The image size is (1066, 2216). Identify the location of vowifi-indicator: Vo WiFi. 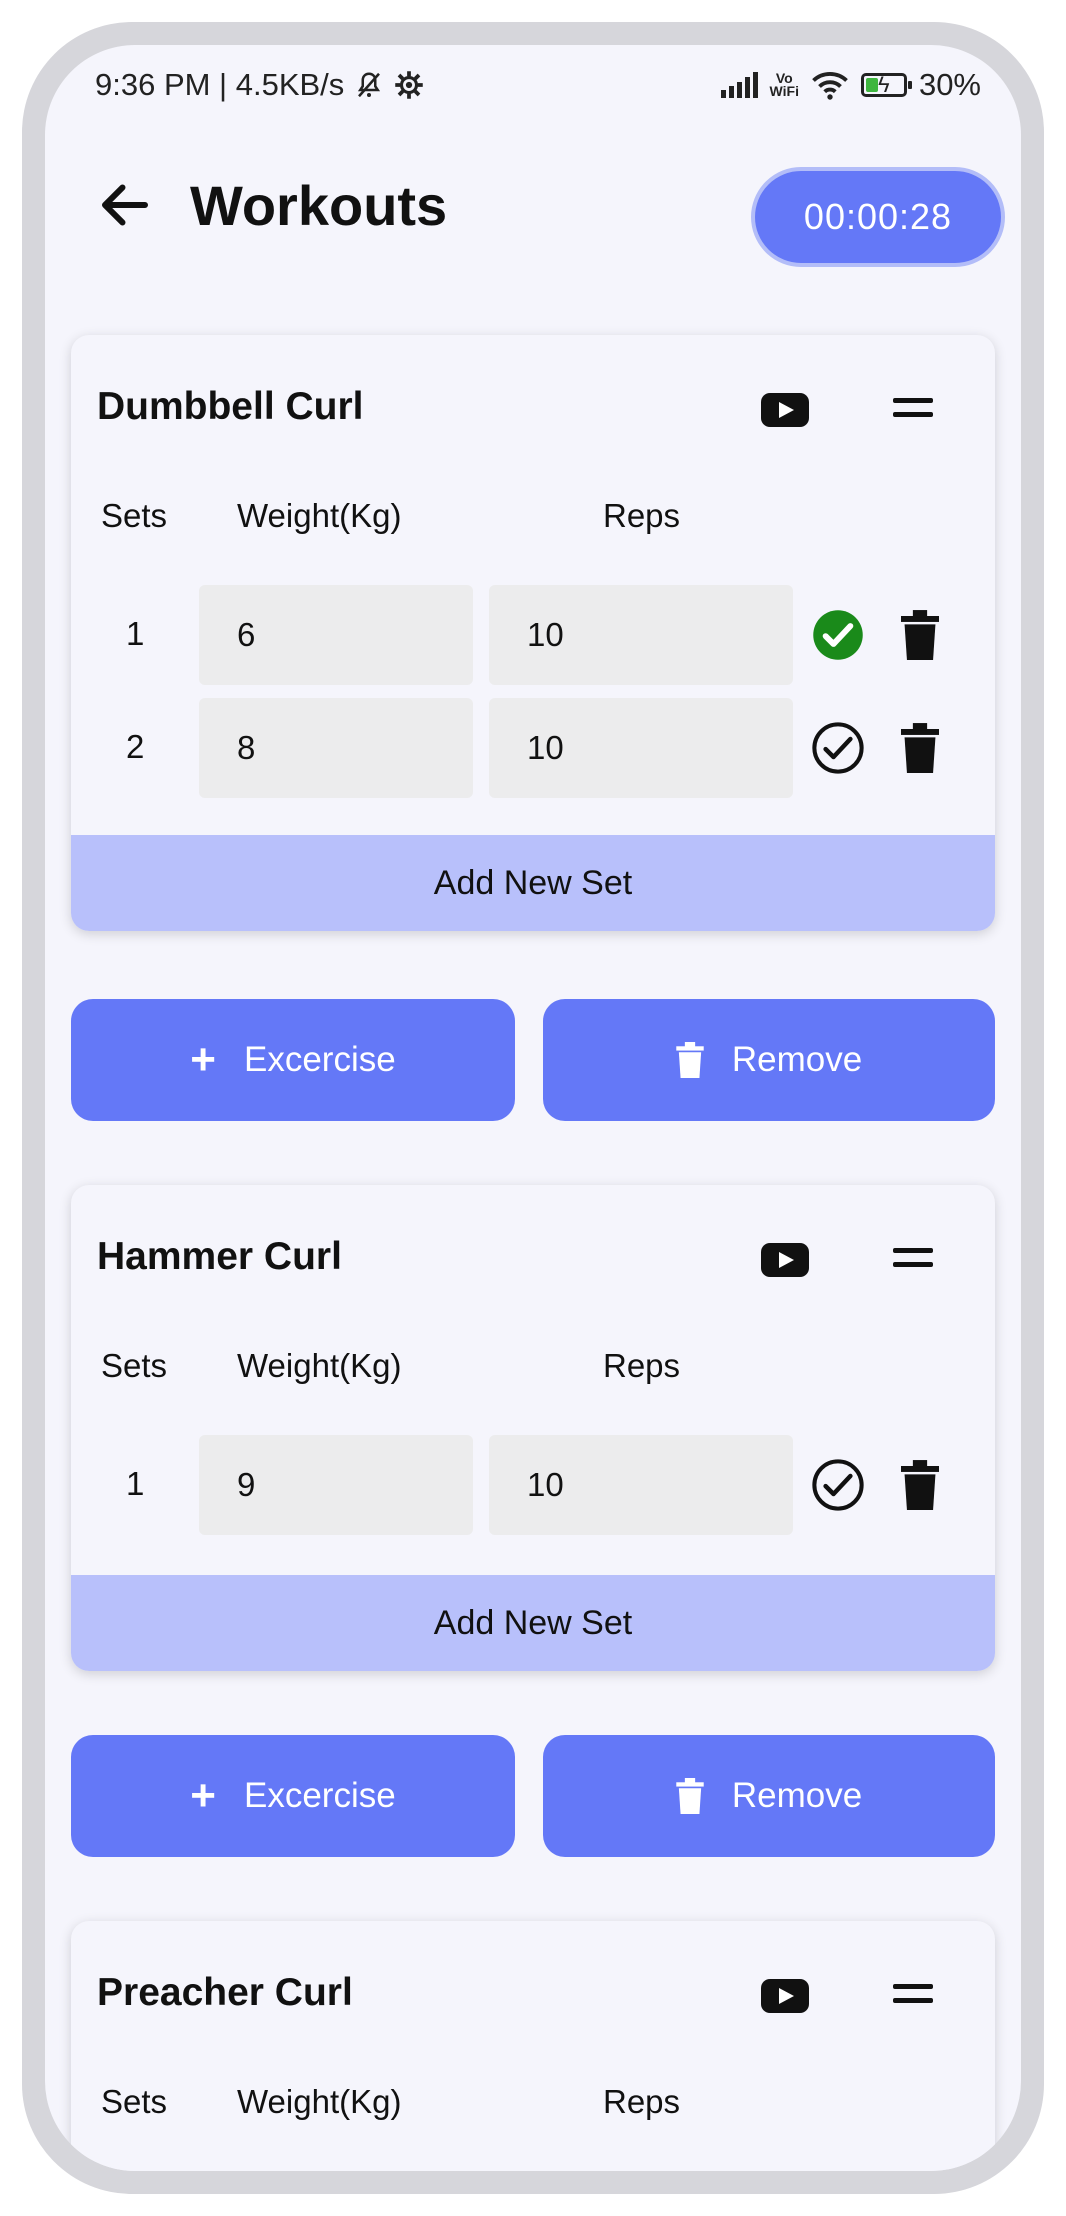
(784, 85).